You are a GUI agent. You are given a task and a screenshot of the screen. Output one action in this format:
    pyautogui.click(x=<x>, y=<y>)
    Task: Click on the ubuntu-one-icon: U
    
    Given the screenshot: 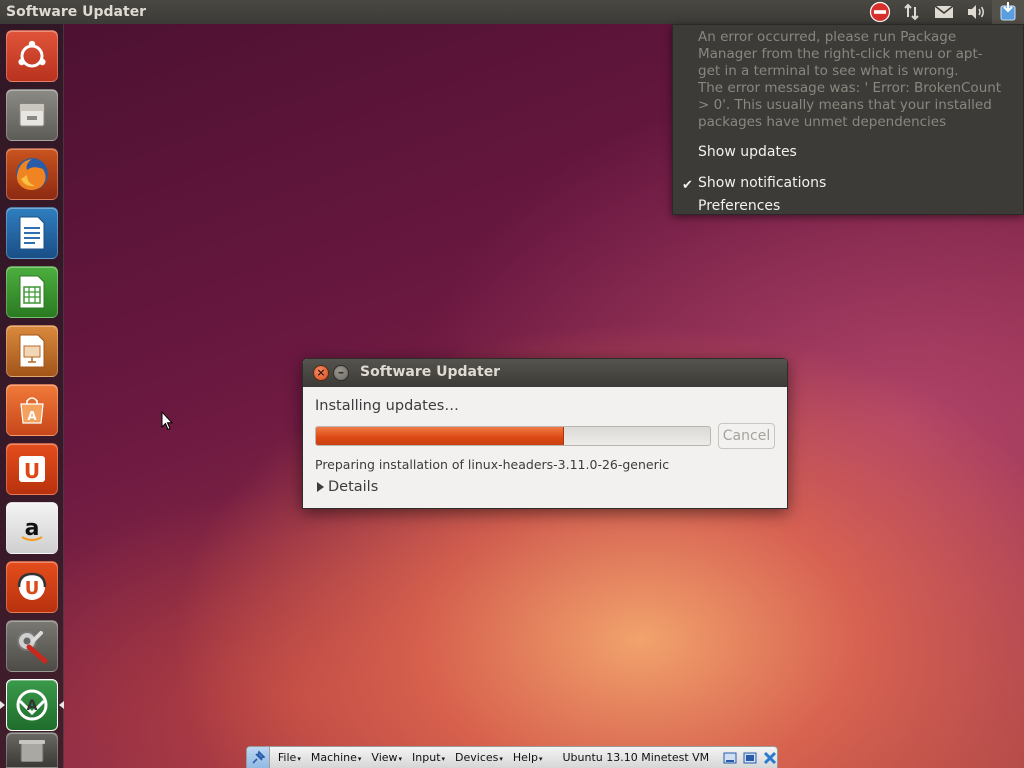 What is the action you would take?
    pyautogui.click(x=32, y=469)
    